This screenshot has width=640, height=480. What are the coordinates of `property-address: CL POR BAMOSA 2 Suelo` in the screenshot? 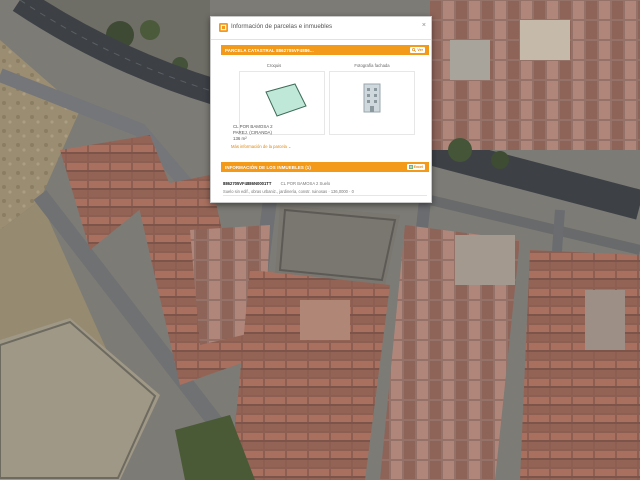 It's located at (305, 183).